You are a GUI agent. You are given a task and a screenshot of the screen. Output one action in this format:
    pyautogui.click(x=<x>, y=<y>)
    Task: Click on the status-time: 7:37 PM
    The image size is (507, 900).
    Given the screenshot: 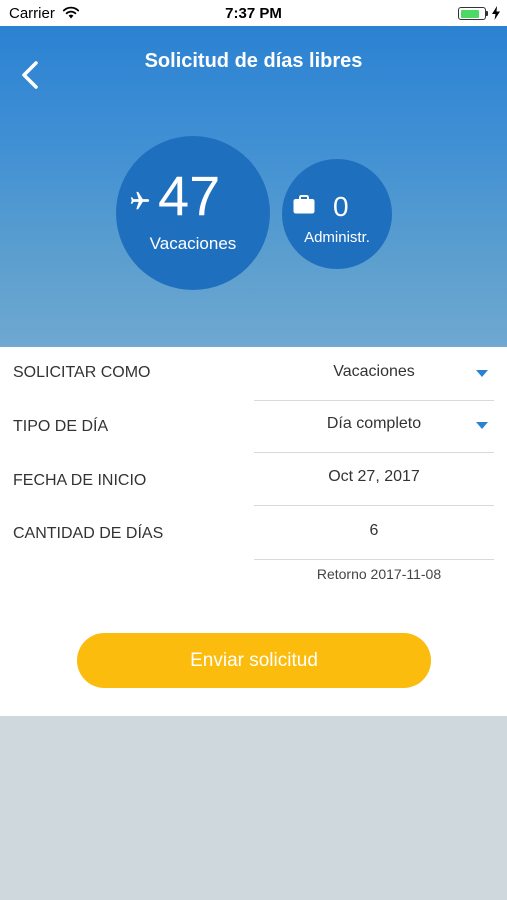 What is the action you would take?
    pyautogui.click(x=253, y=13)
    